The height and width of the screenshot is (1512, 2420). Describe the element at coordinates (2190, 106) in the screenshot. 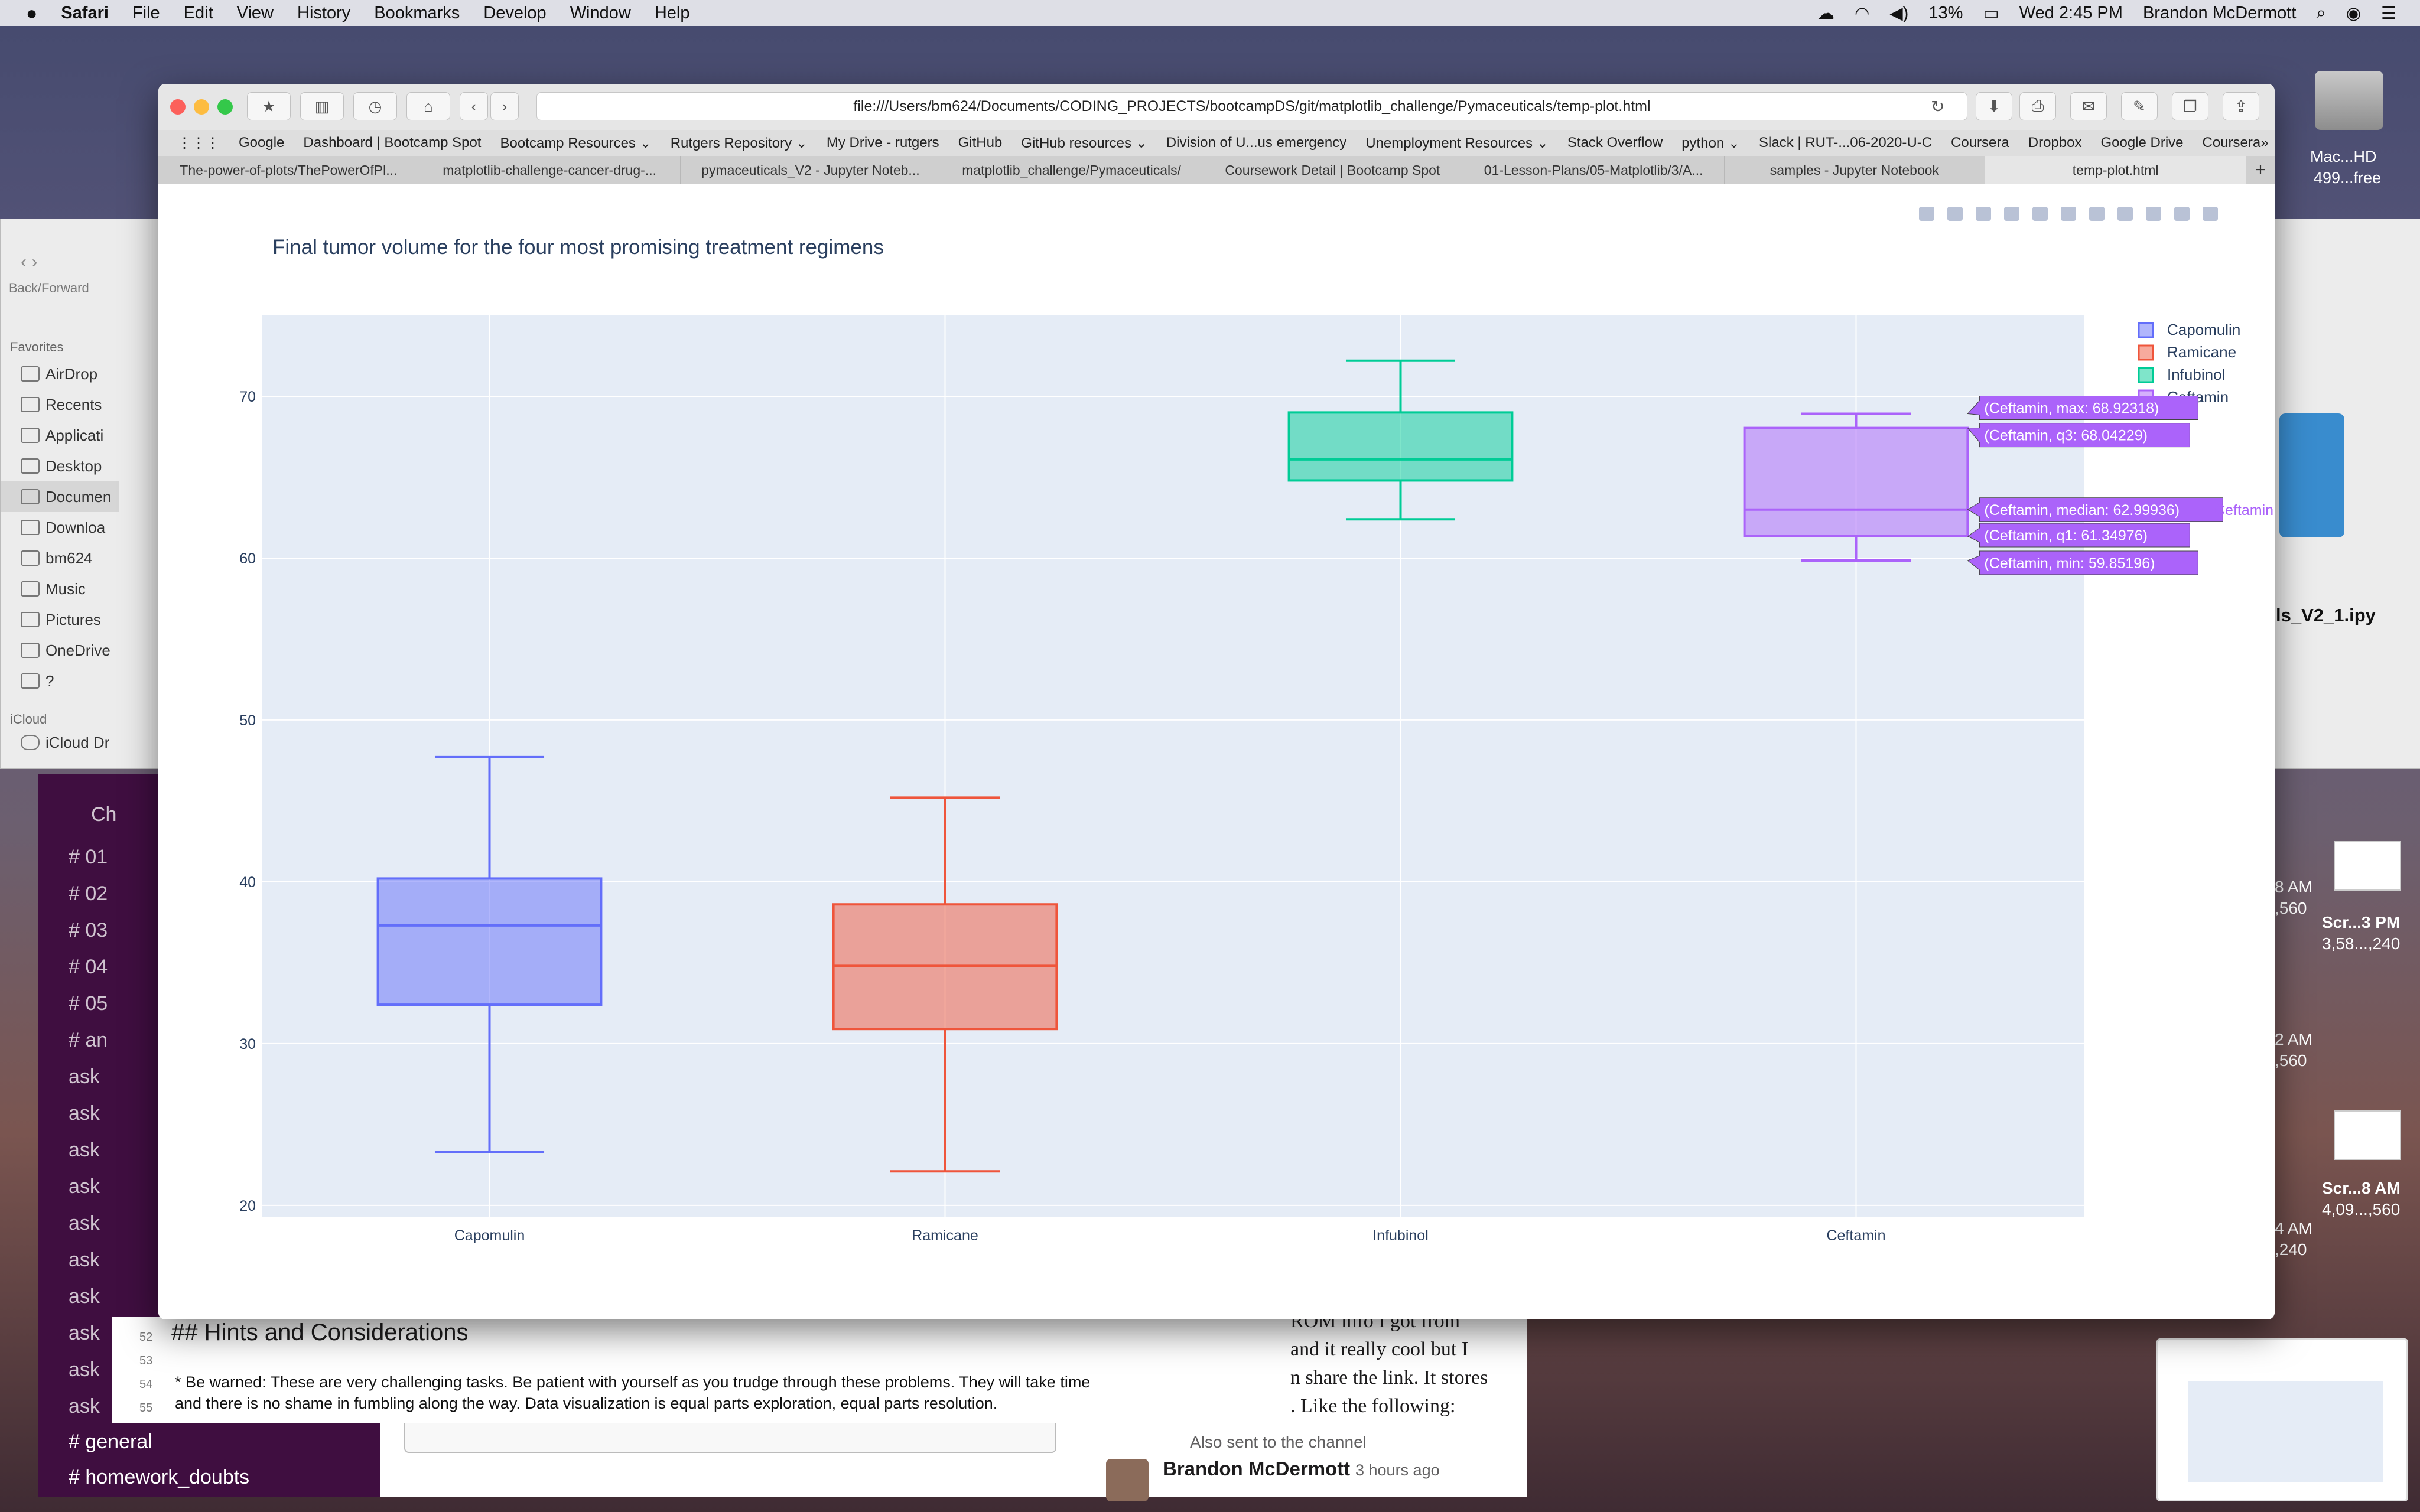

I see `tabs-overview-button: ❐` at that location.